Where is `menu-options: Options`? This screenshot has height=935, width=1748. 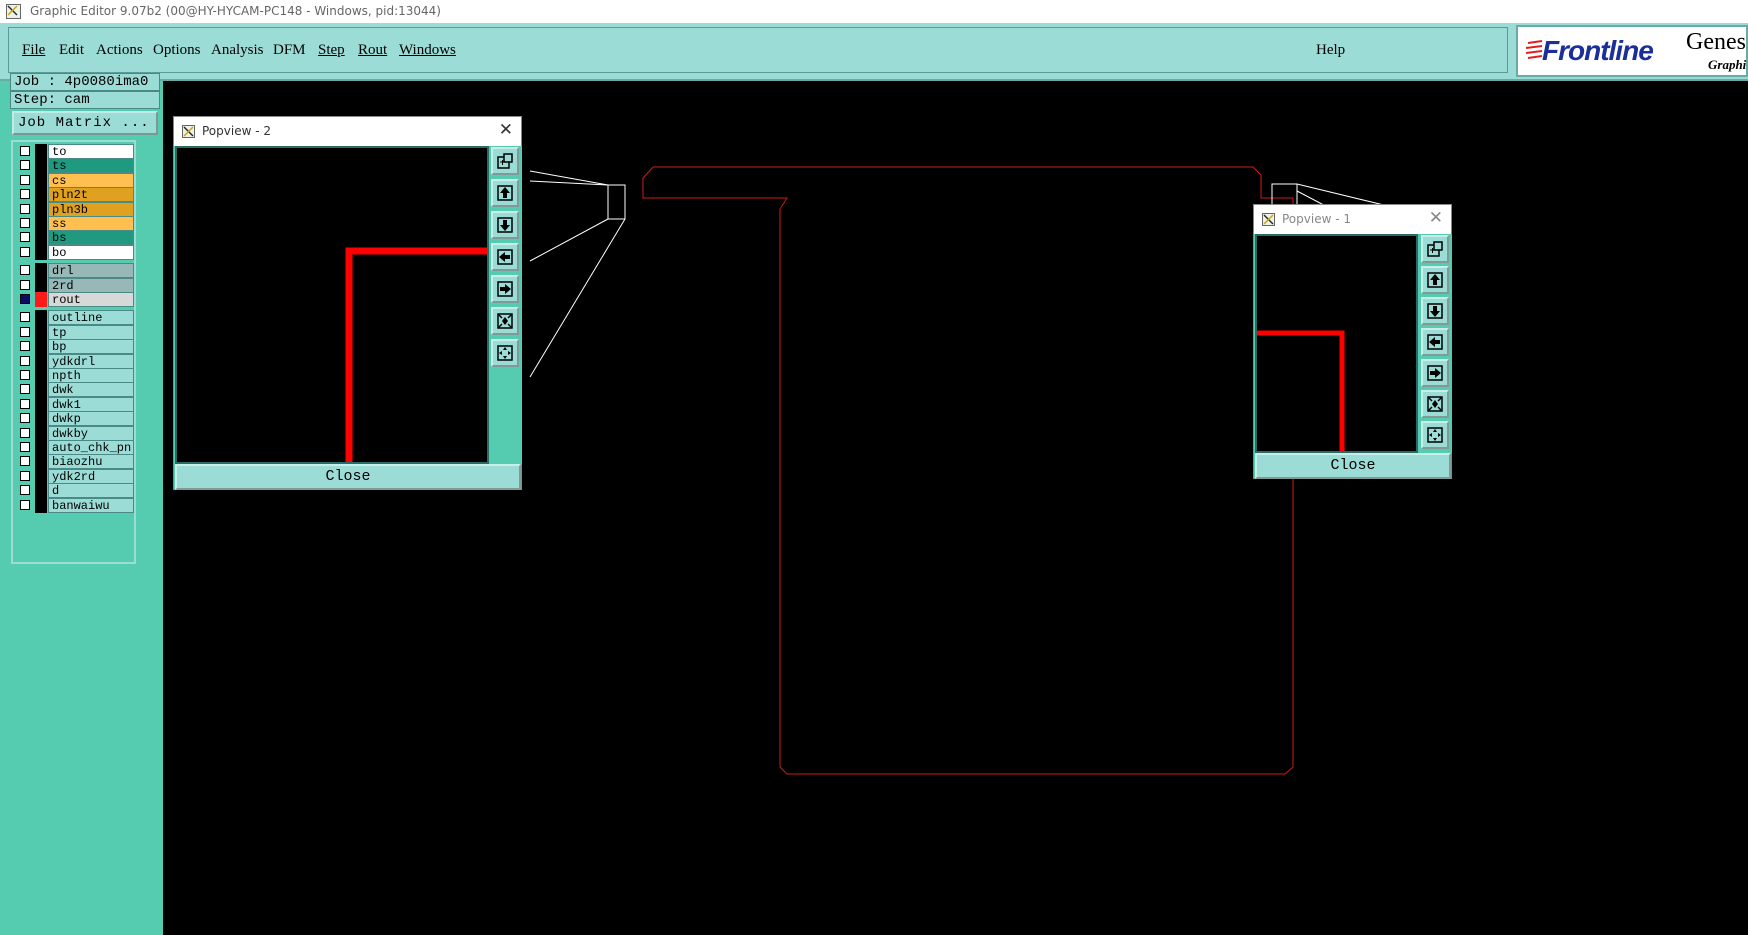
menu-options: Options is located at coordinates (177, 50).